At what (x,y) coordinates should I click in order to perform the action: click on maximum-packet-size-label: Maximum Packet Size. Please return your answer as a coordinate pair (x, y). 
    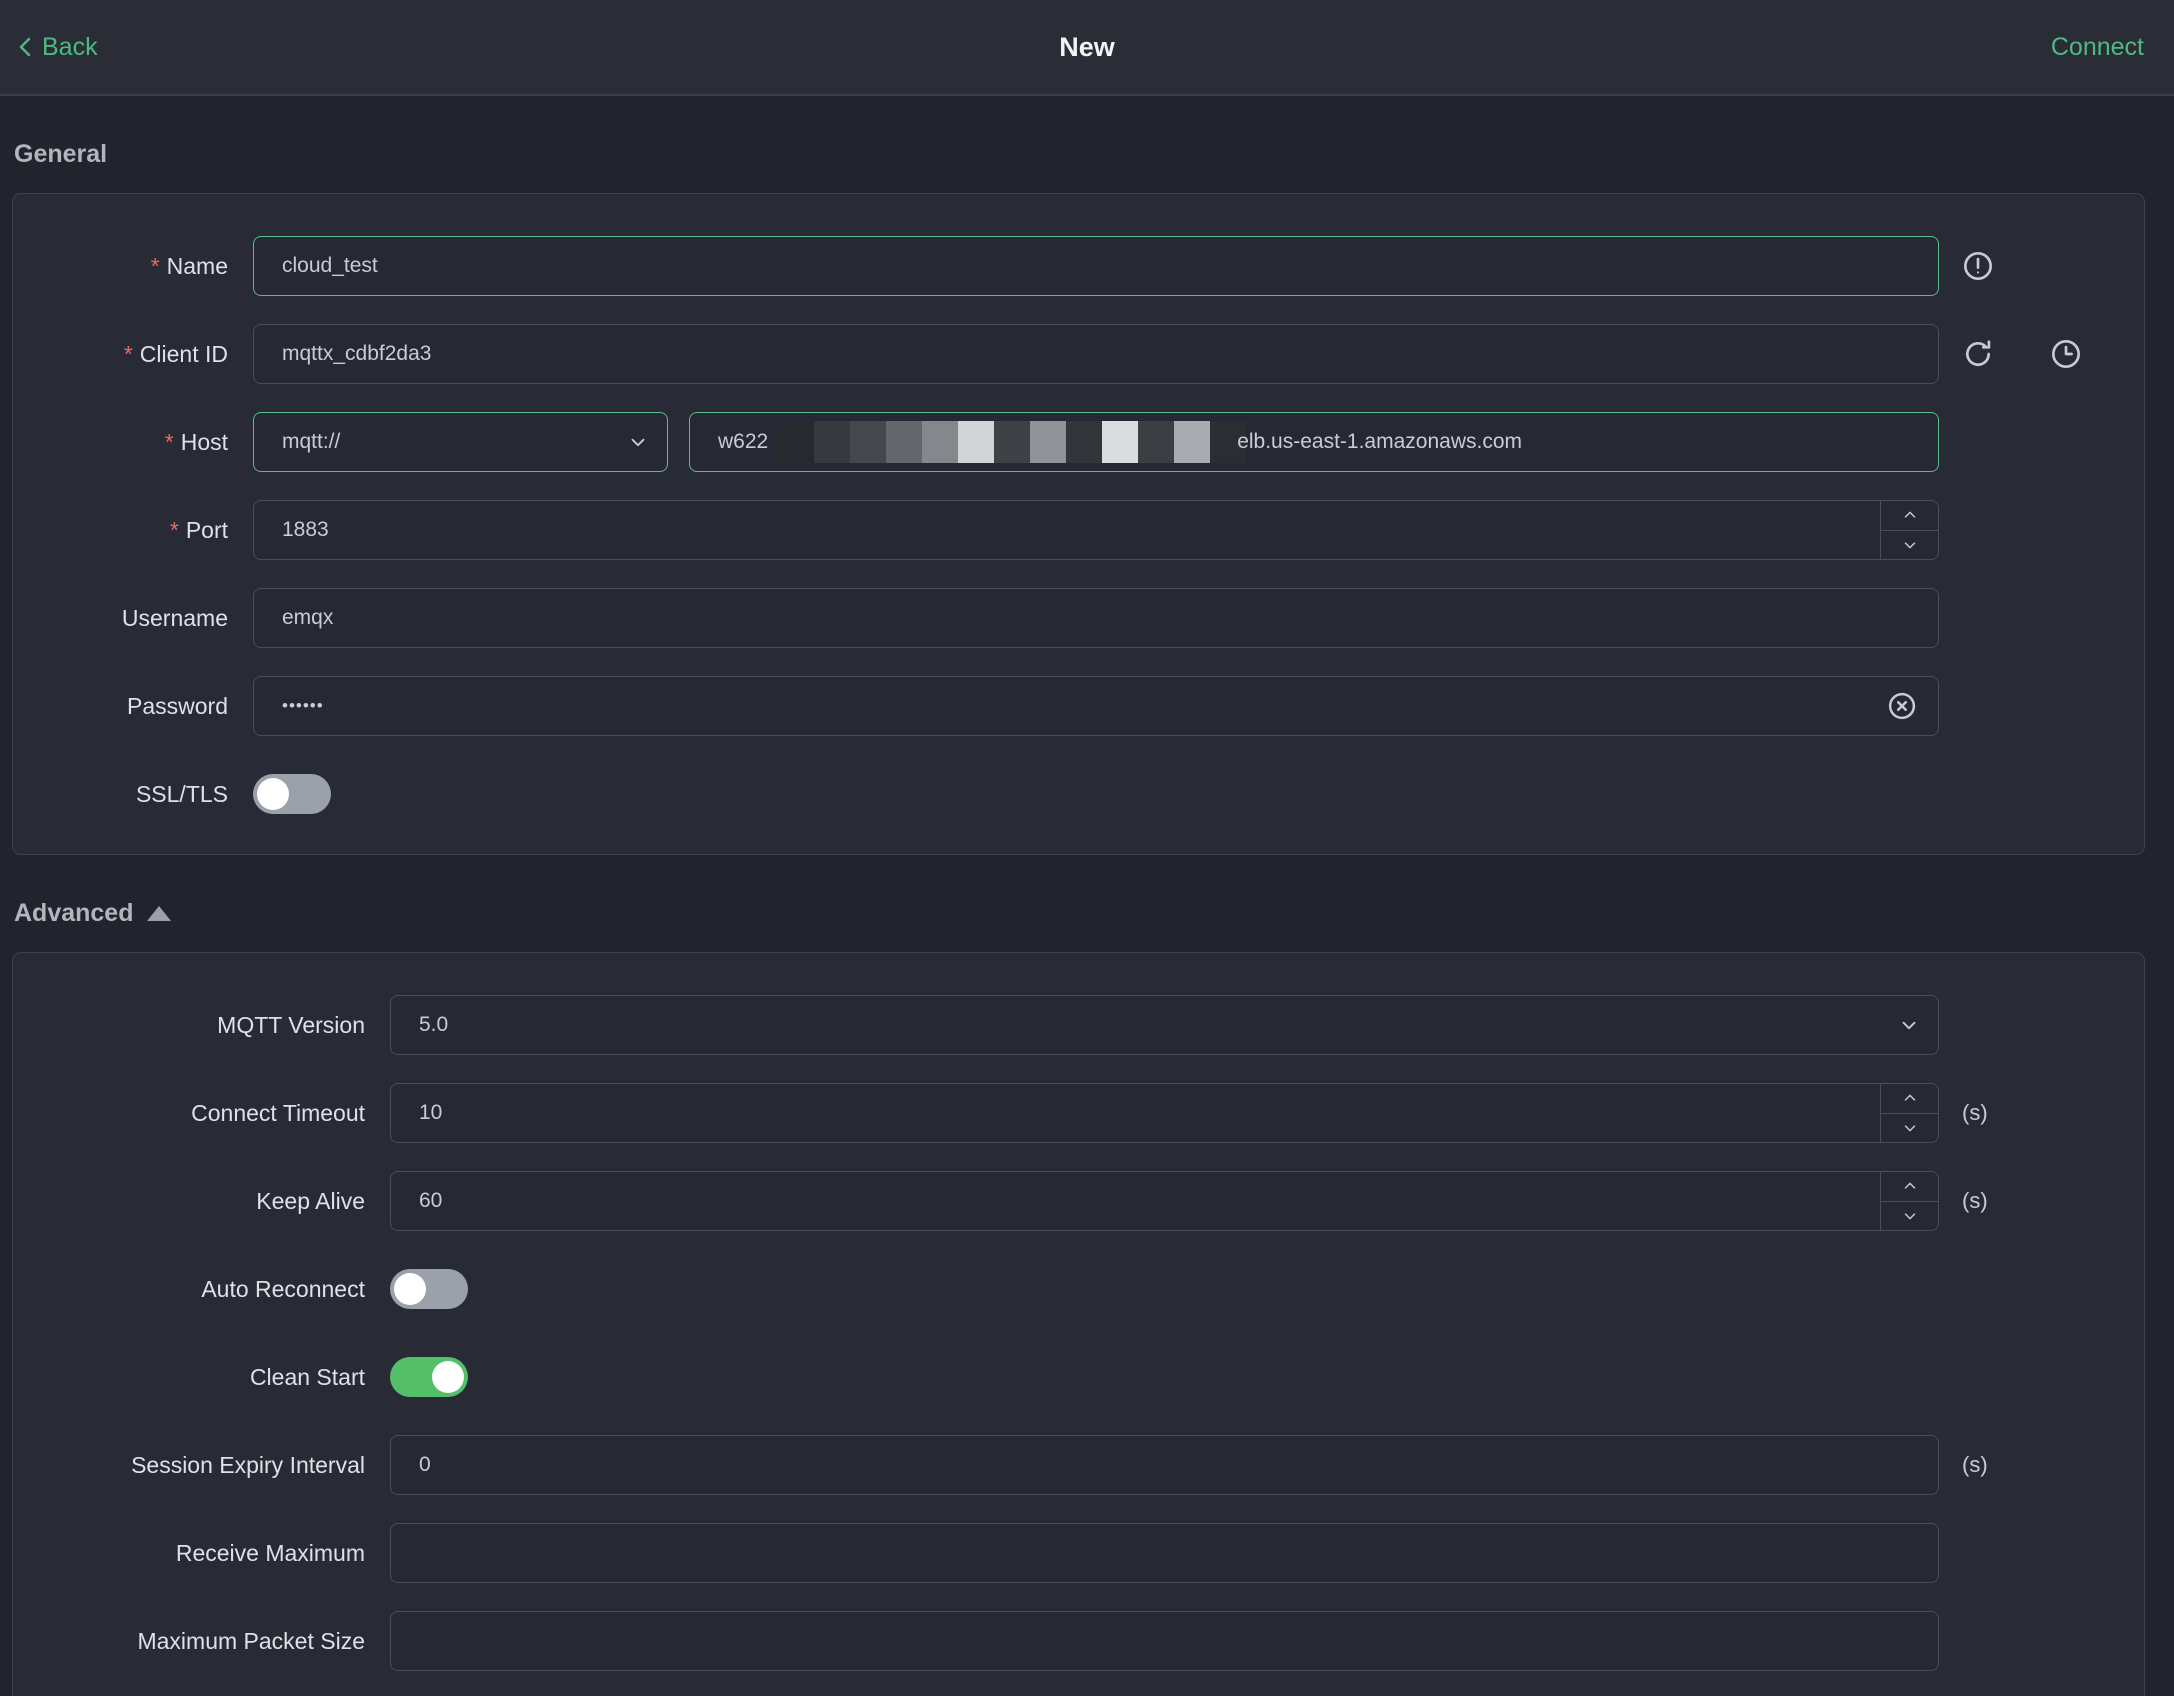
    Looking at the image, I should click on (251, 1640).